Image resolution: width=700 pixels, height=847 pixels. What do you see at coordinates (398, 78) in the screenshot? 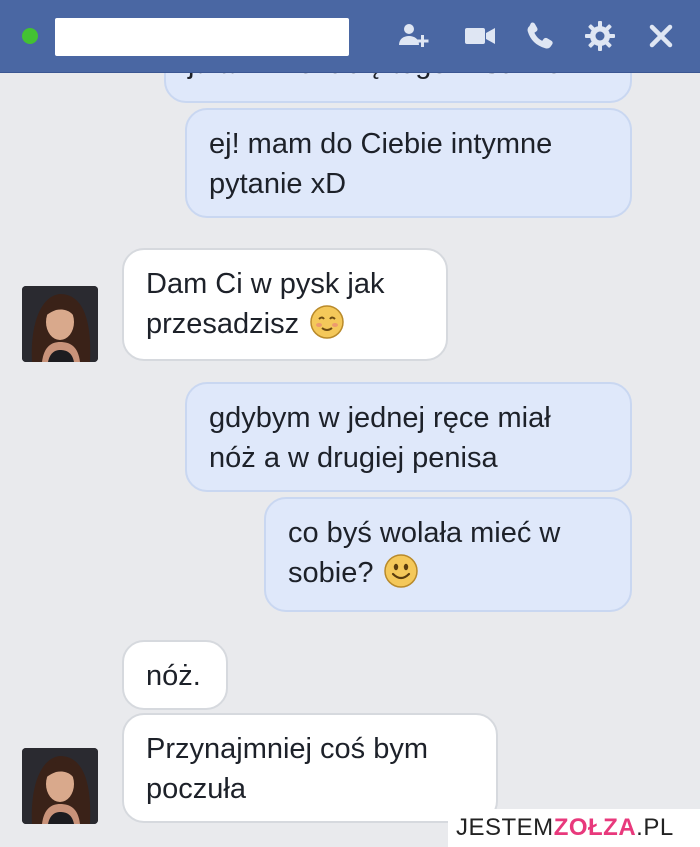
I see `message-text: ja tam nie lubię tego w sumie` at bounding box center [398, 78].